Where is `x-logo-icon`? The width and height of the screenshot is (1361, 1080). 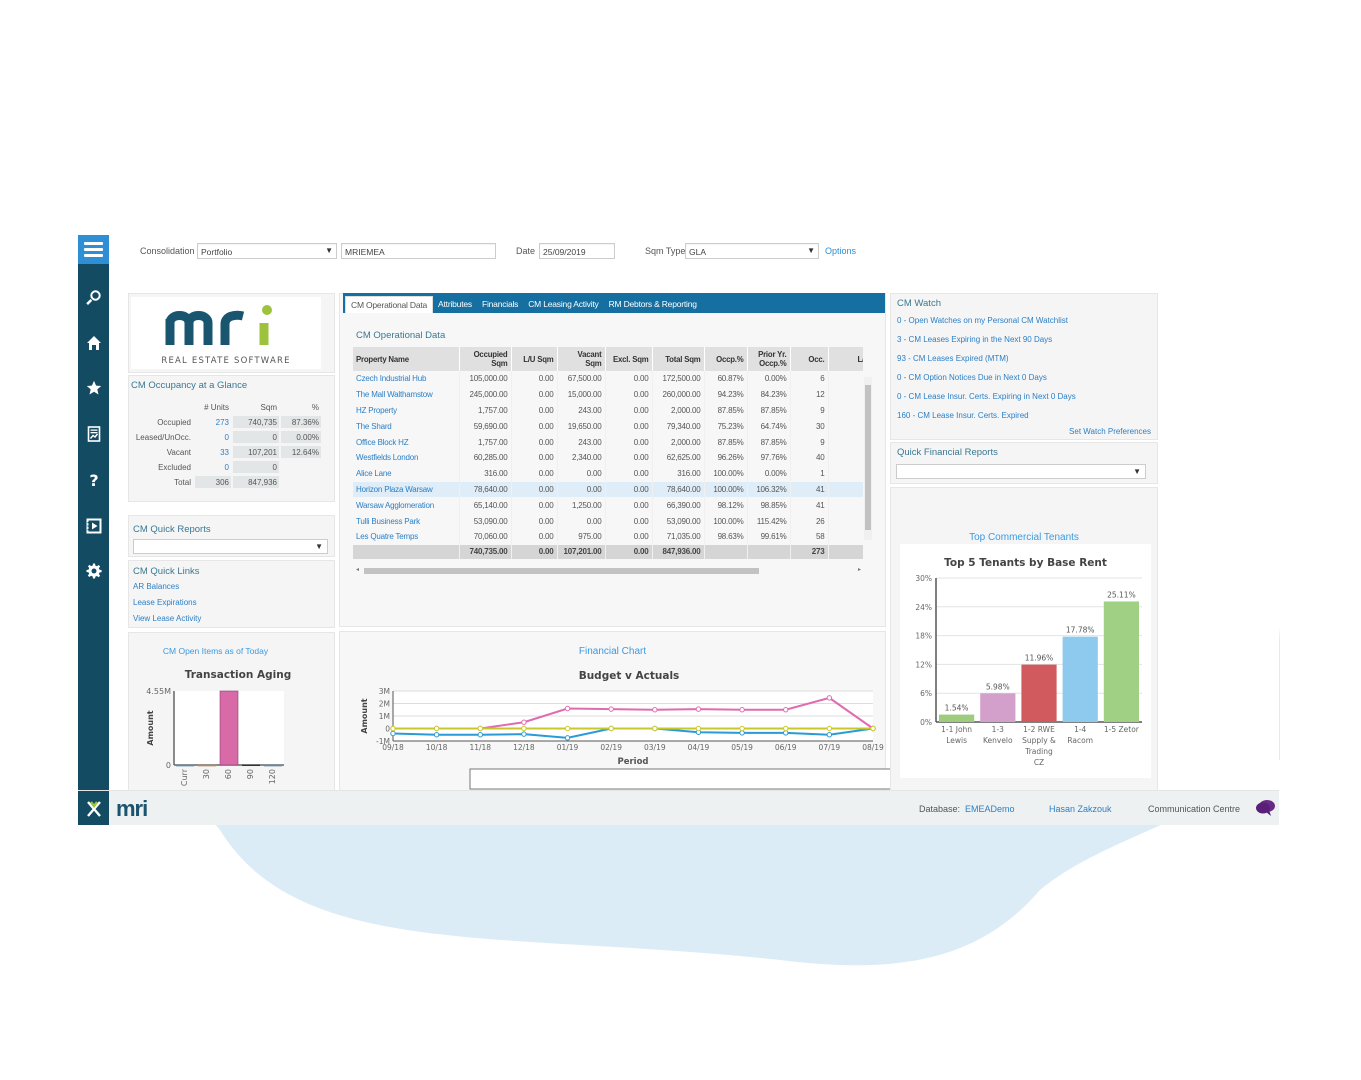
x-logo-icon is located at coordinates (93, 808).